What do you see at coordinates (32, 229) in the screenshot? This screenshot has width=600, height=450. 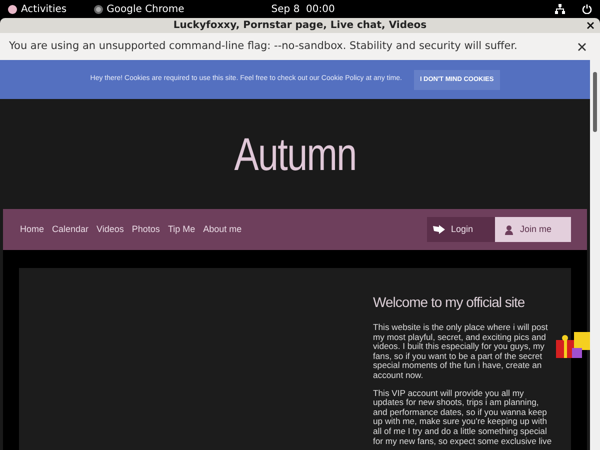 I see `nav-link: Home` at bounding box center [32, 229].